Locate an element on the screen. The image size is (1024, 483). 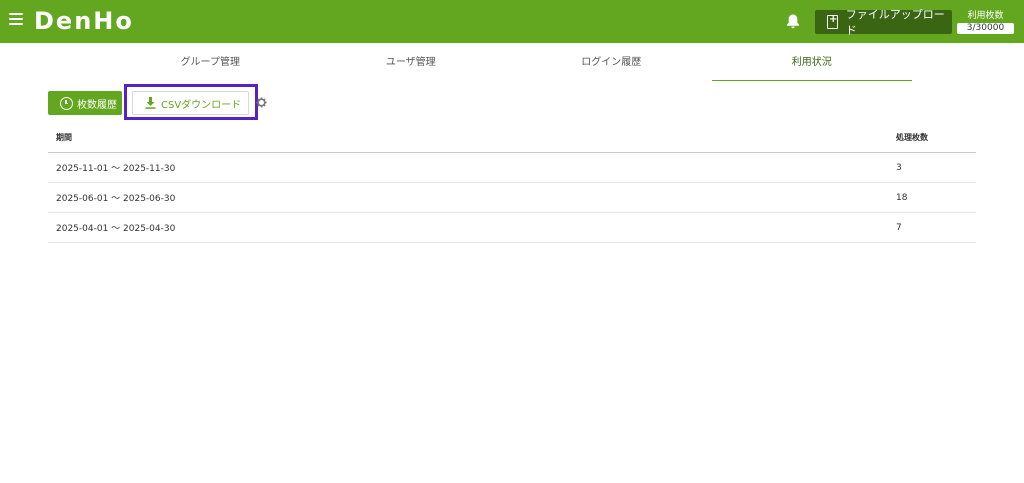
header-period: 期間 is located at coordinates (64, 137).